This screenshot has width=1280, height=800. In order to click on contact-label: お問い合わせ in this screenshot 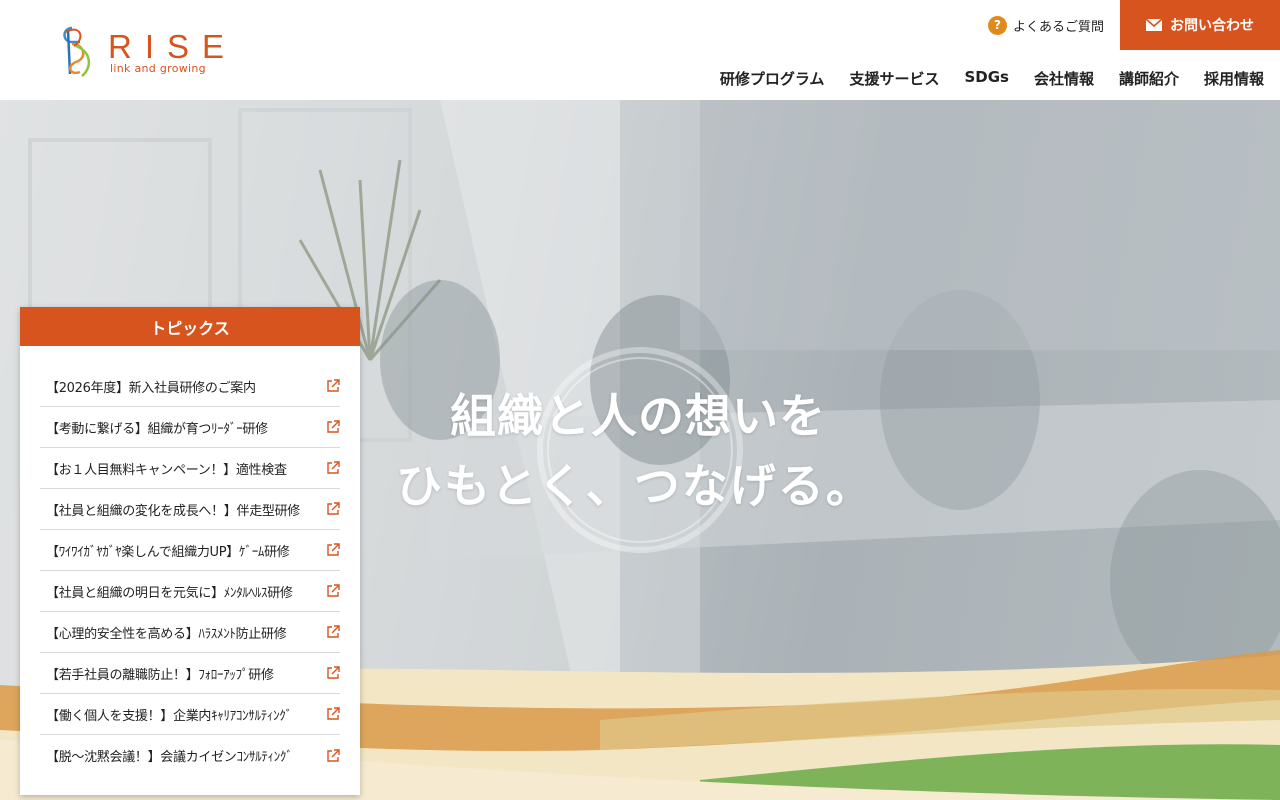, I will do `click(1212, 26)`.